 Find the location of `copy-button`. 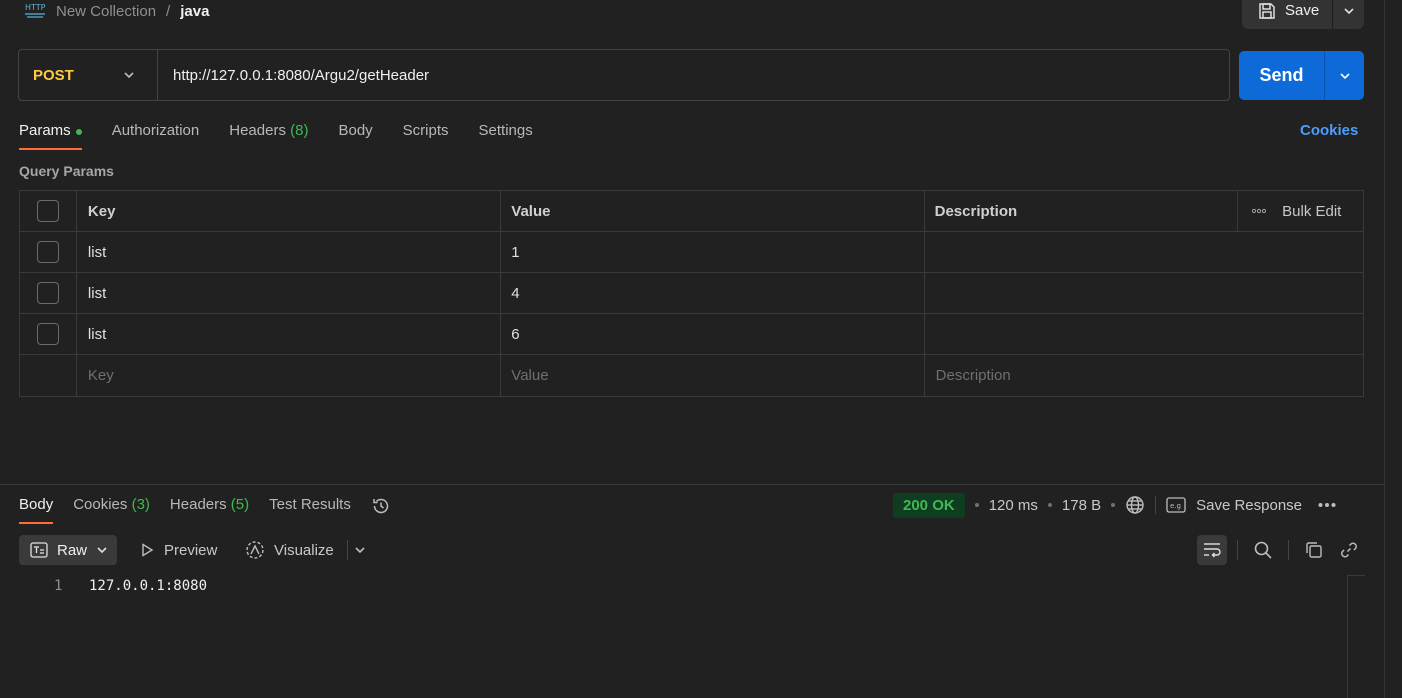

copy-button is located at coordinates (1314, 550).